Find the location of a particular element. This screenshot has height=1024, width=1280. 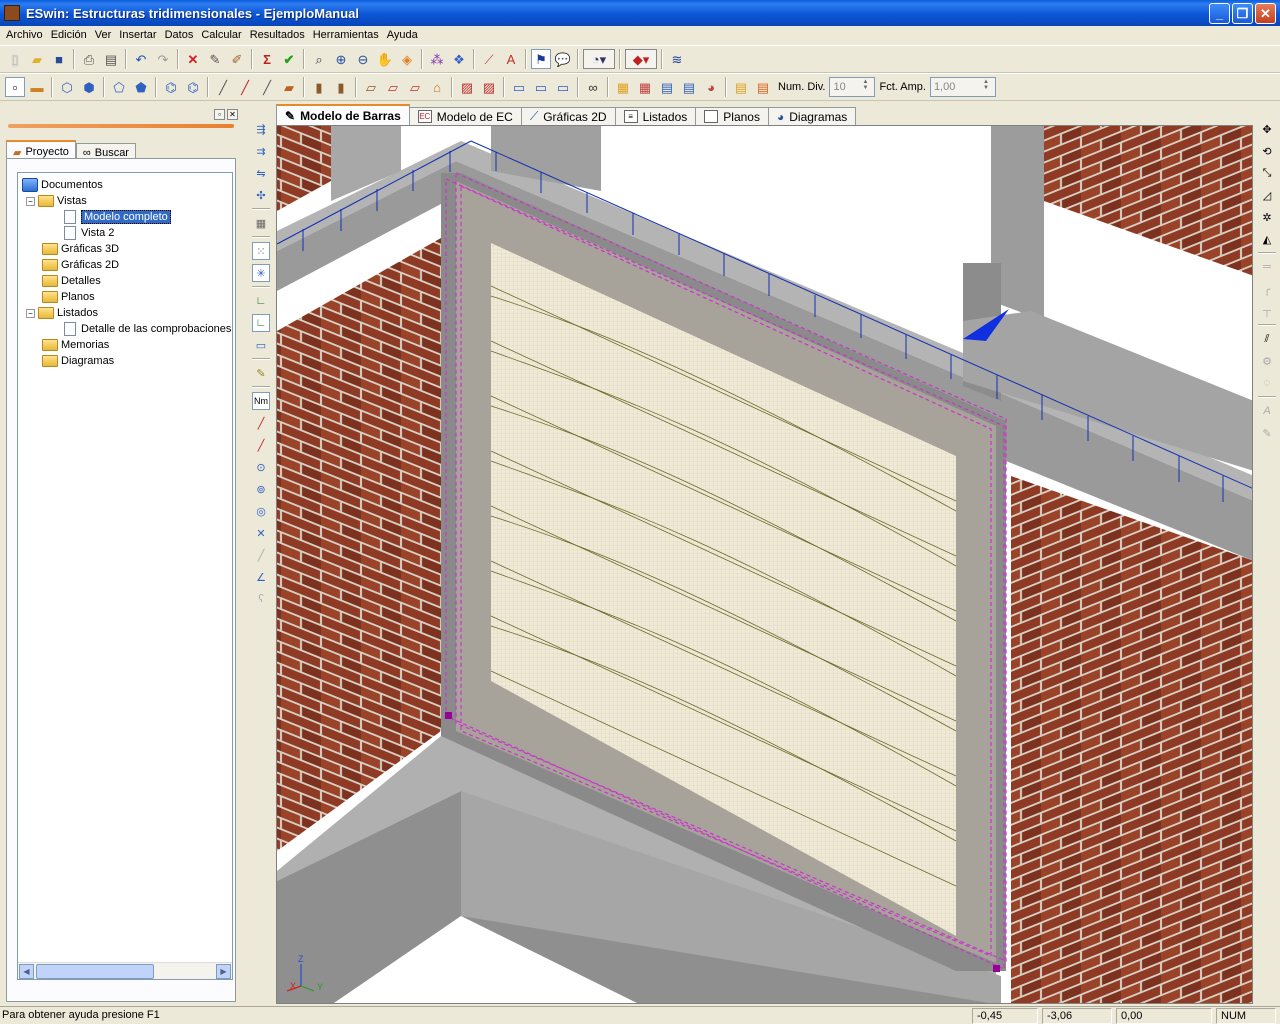

hook-icon: ʕ is located at coordinates (261, 599).